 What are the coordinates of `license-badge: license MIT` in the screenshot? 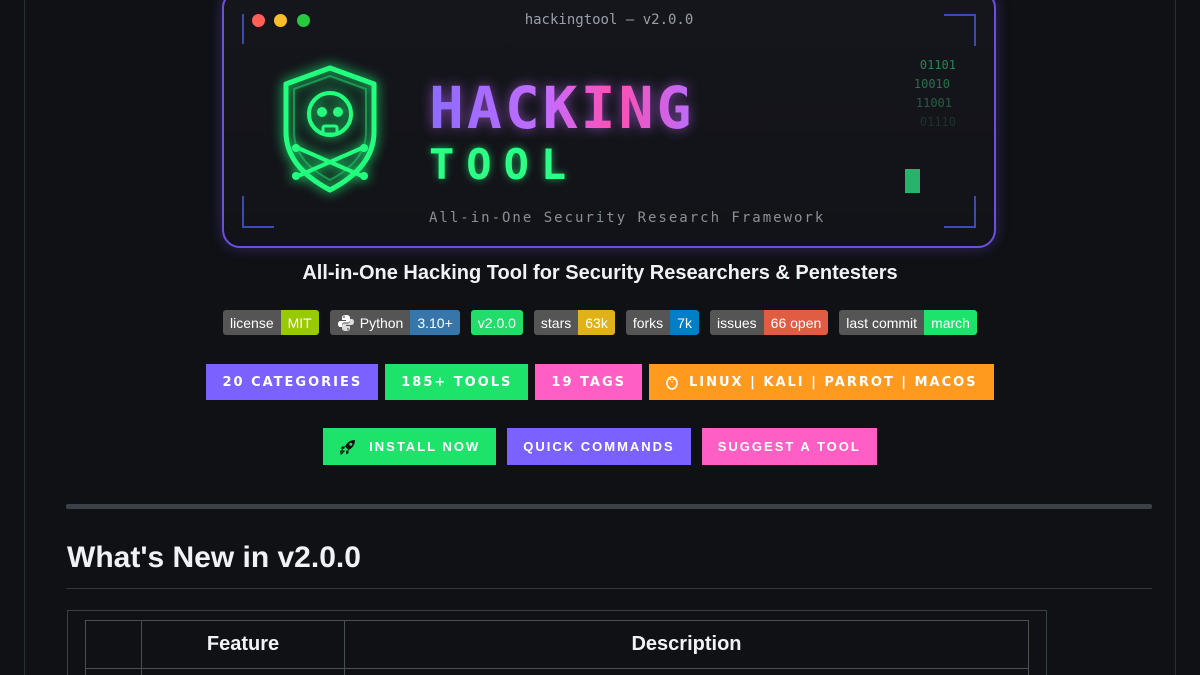 It's located at (271, 322).